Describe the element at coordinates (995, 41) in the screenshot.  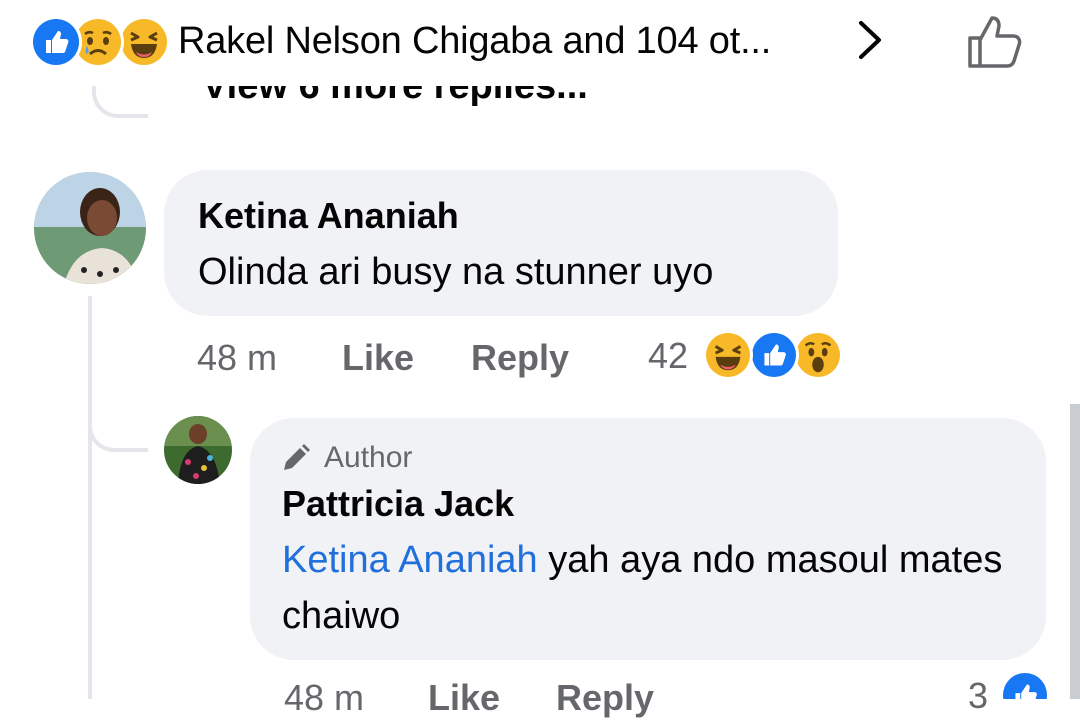
I see `thumbs-up-outline-icon` at that location.